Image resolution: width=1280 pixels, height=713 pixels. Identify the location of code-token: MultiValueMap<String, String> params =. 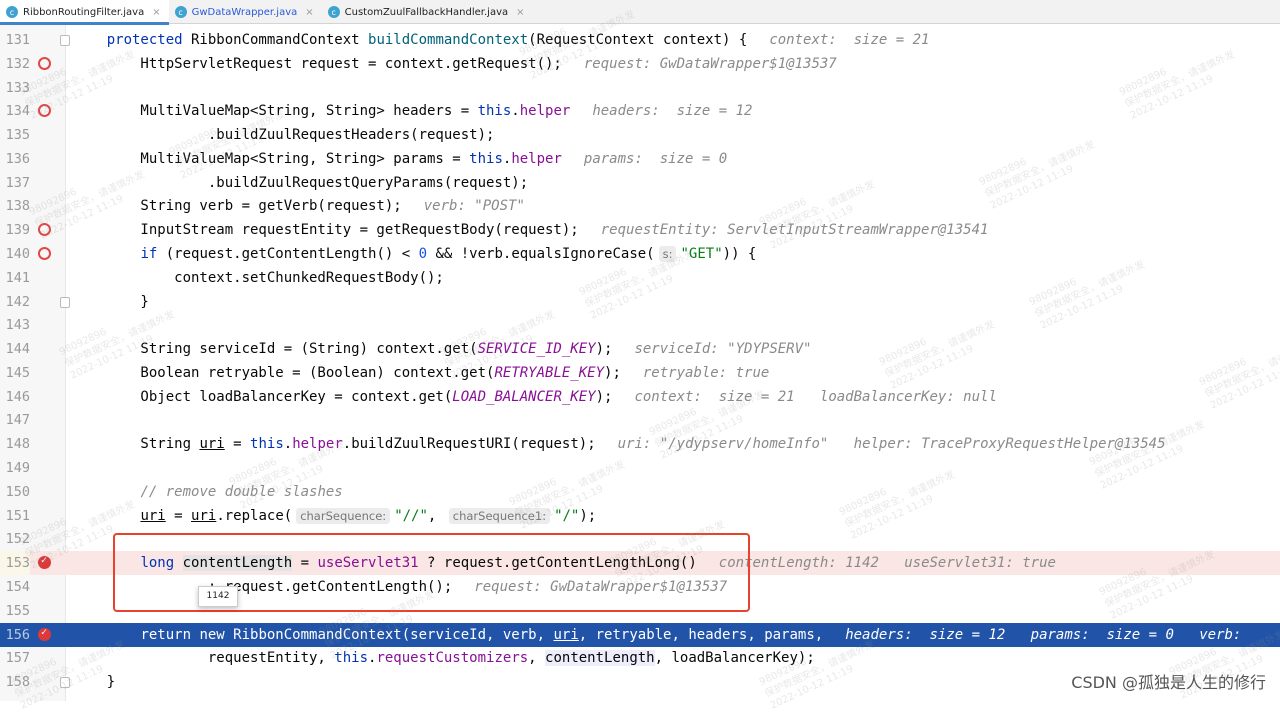
(271, 158).